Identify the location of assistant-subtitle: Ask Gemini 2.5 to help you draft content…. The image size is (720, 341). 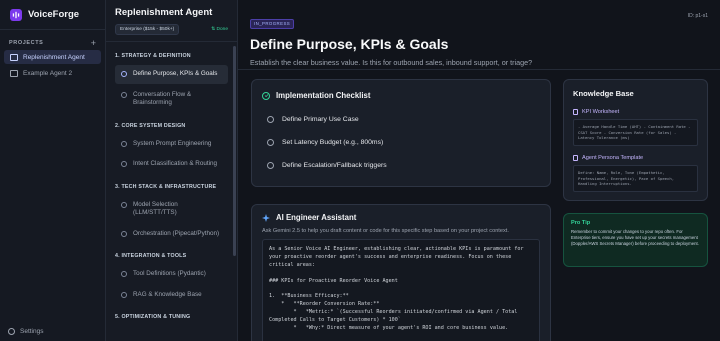
(385, 231).